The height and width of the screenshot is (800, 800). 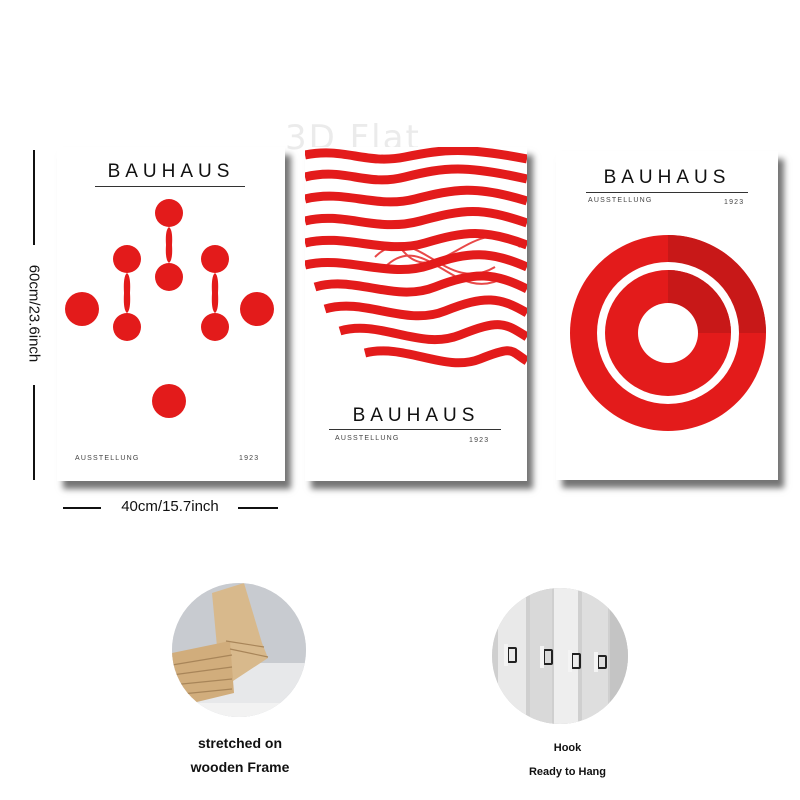 I want to click on caption-line-2: wooden Frame, so click(x=240, y=767).